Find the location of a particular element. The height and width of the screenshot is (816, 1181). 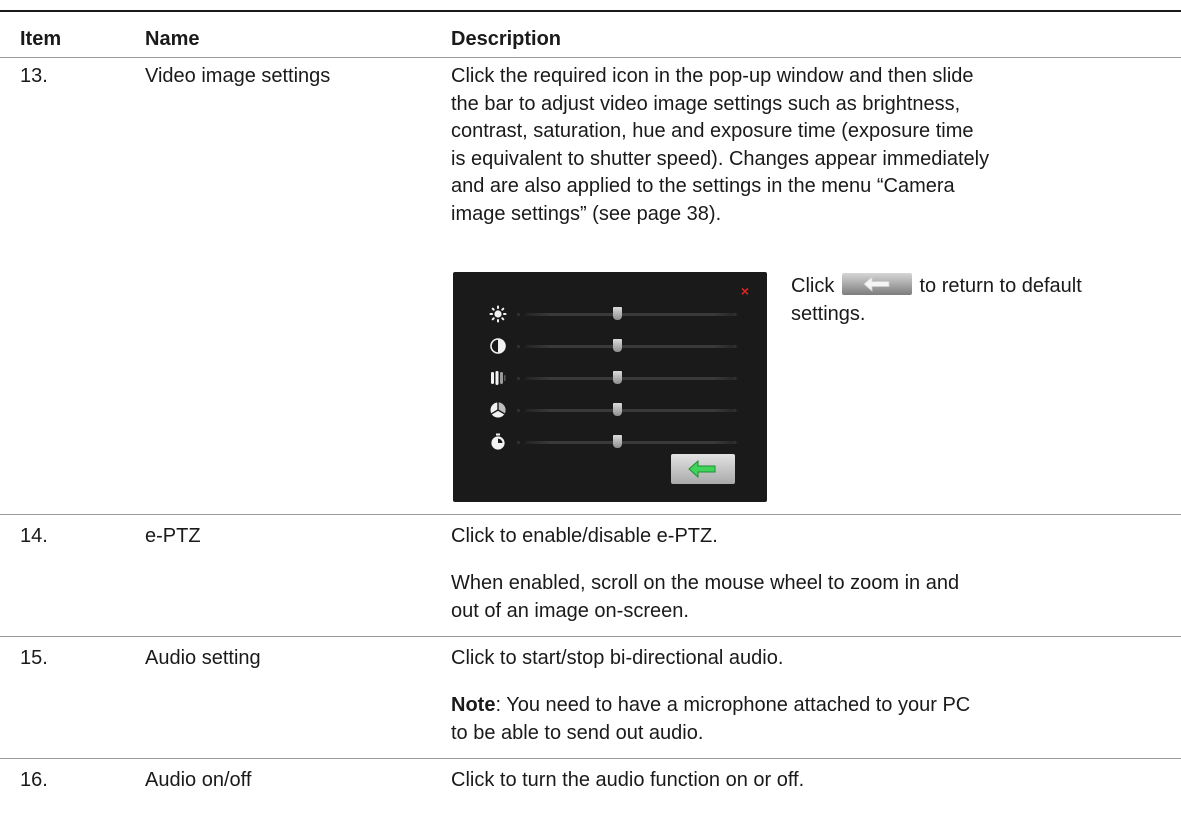

row-16-item: 16. is located at coordinates (34, 780).